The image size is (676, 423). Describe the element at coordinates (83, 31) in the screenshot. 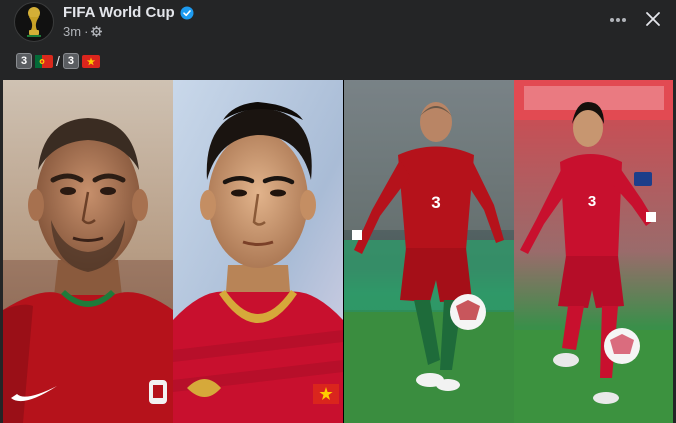

I see `post-meta: 3m ·` at that location.